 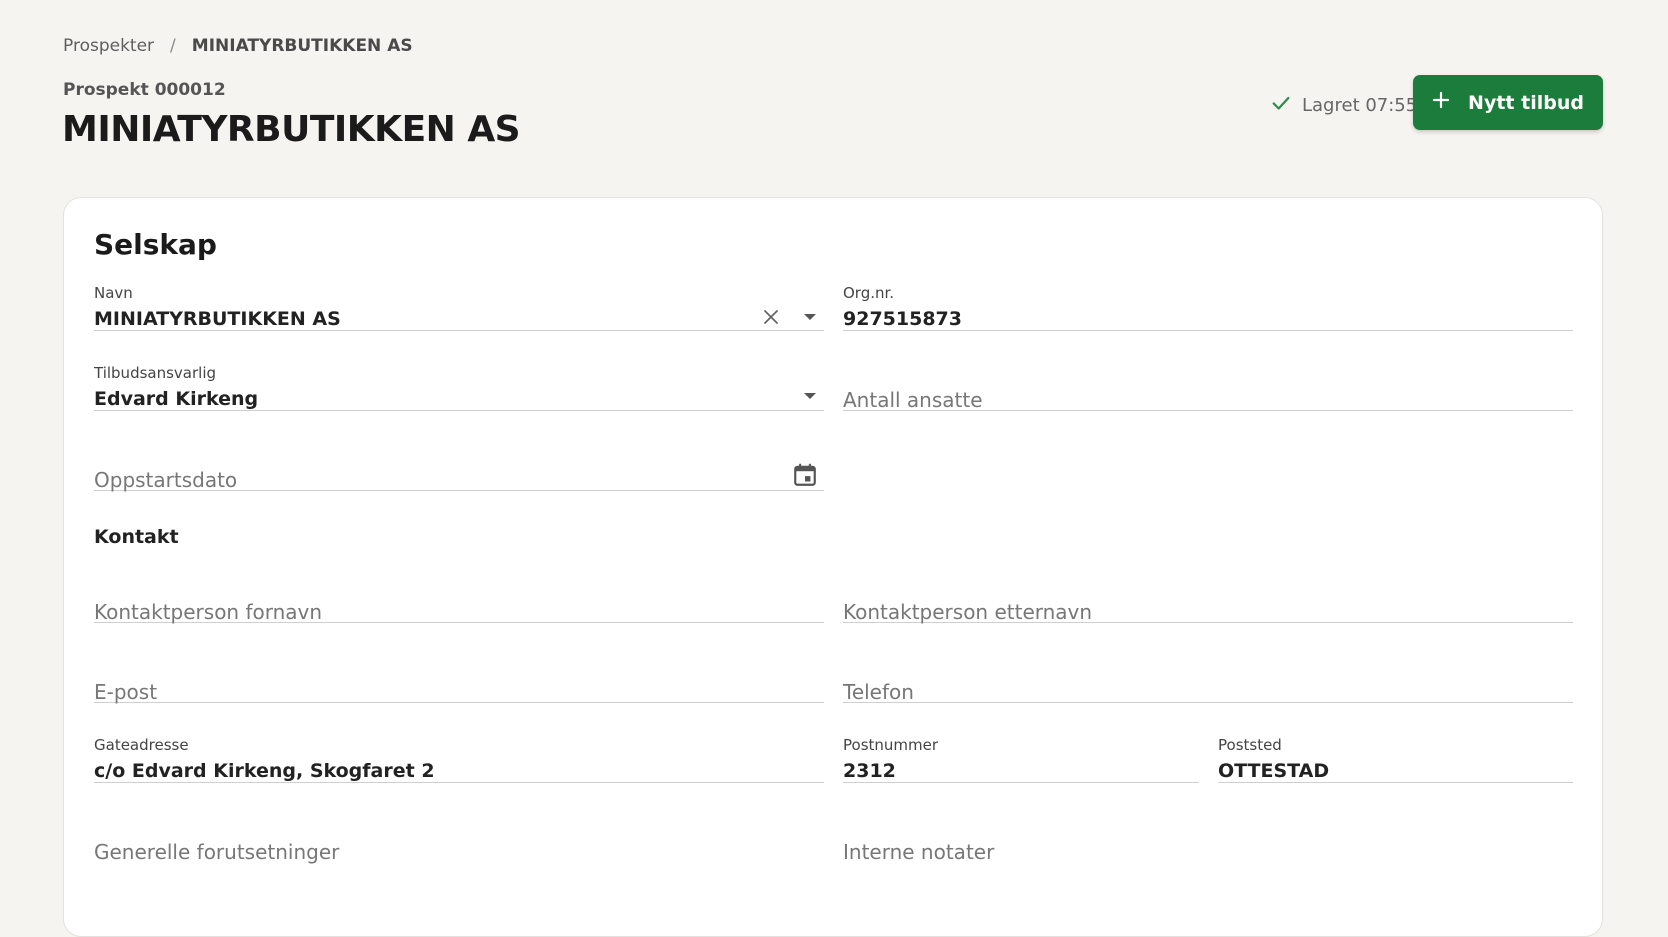 What do you see at coordinates (459, 840) in the screenshot?
I see `general-conditions-field: Generelle forutsetninger` at bounding box center [459, 840].